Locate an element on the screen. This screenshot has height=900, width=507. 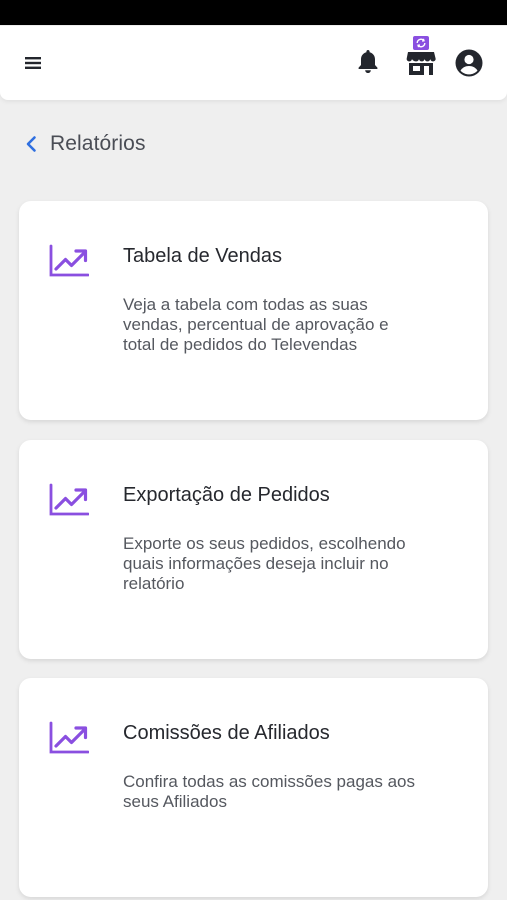
notifications-button is located at coordinates (368, 61).